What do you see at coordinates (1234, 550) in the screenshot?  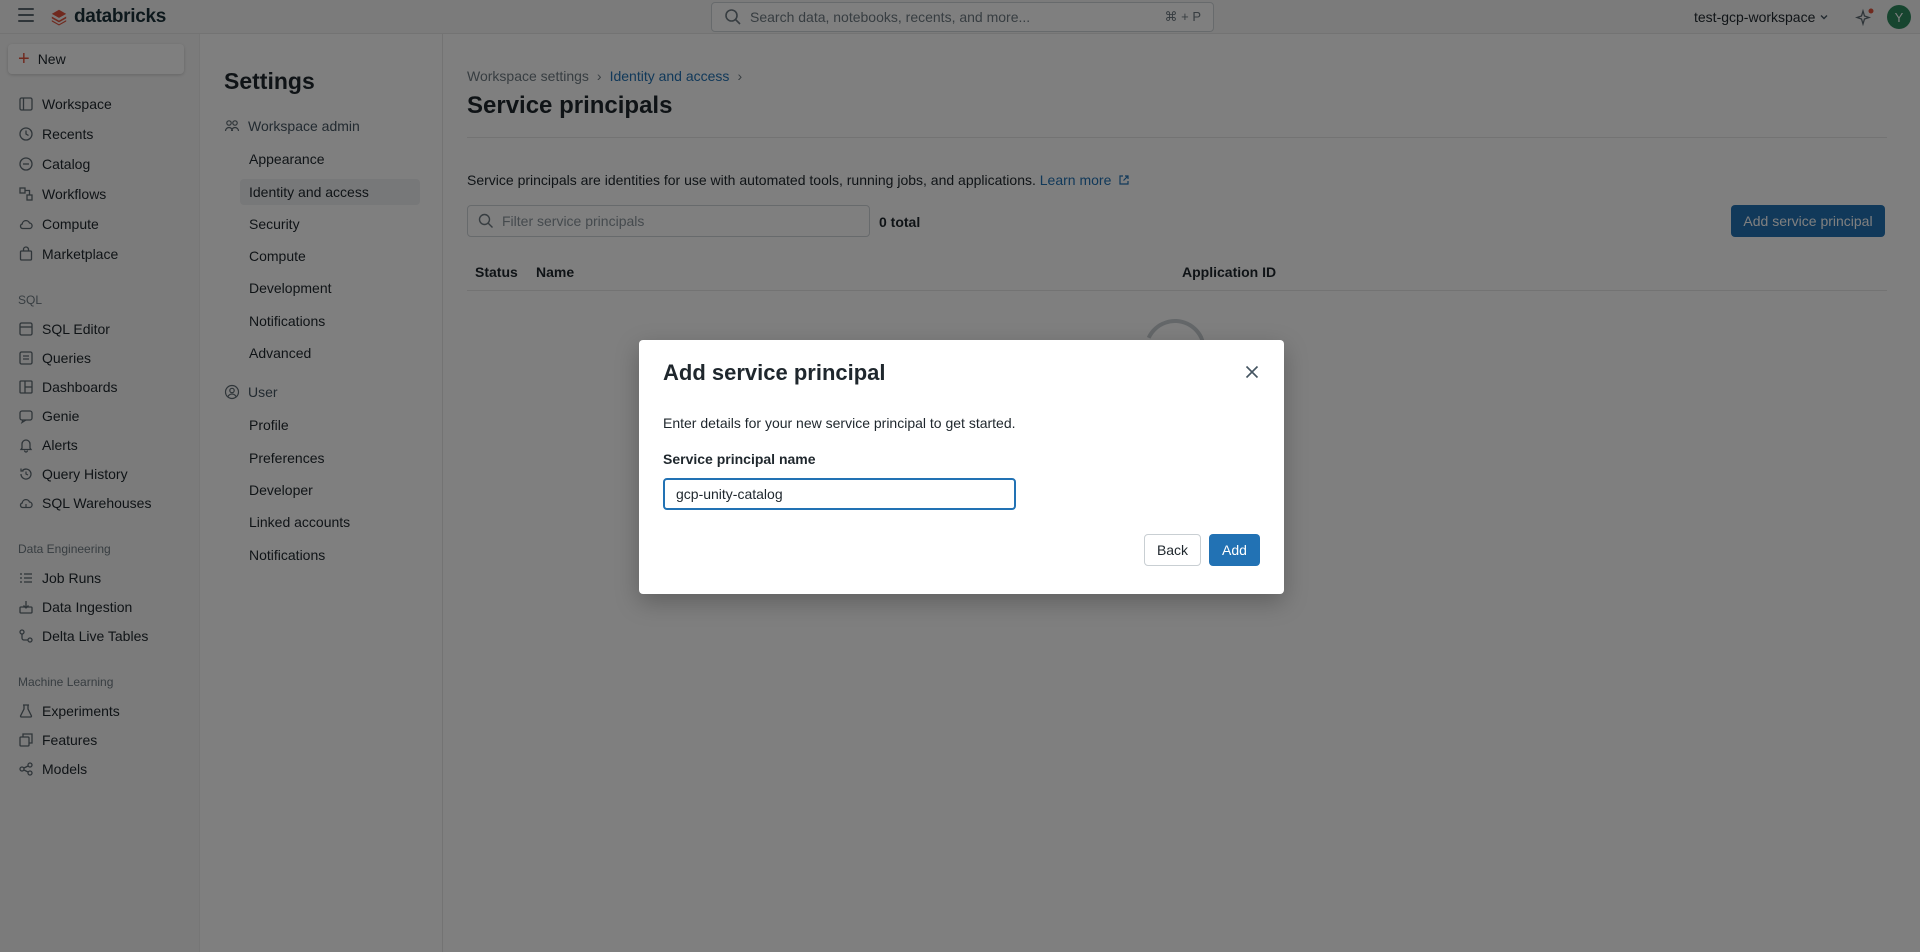 I see `add-button: Add` at bounding box center [1234, 550].